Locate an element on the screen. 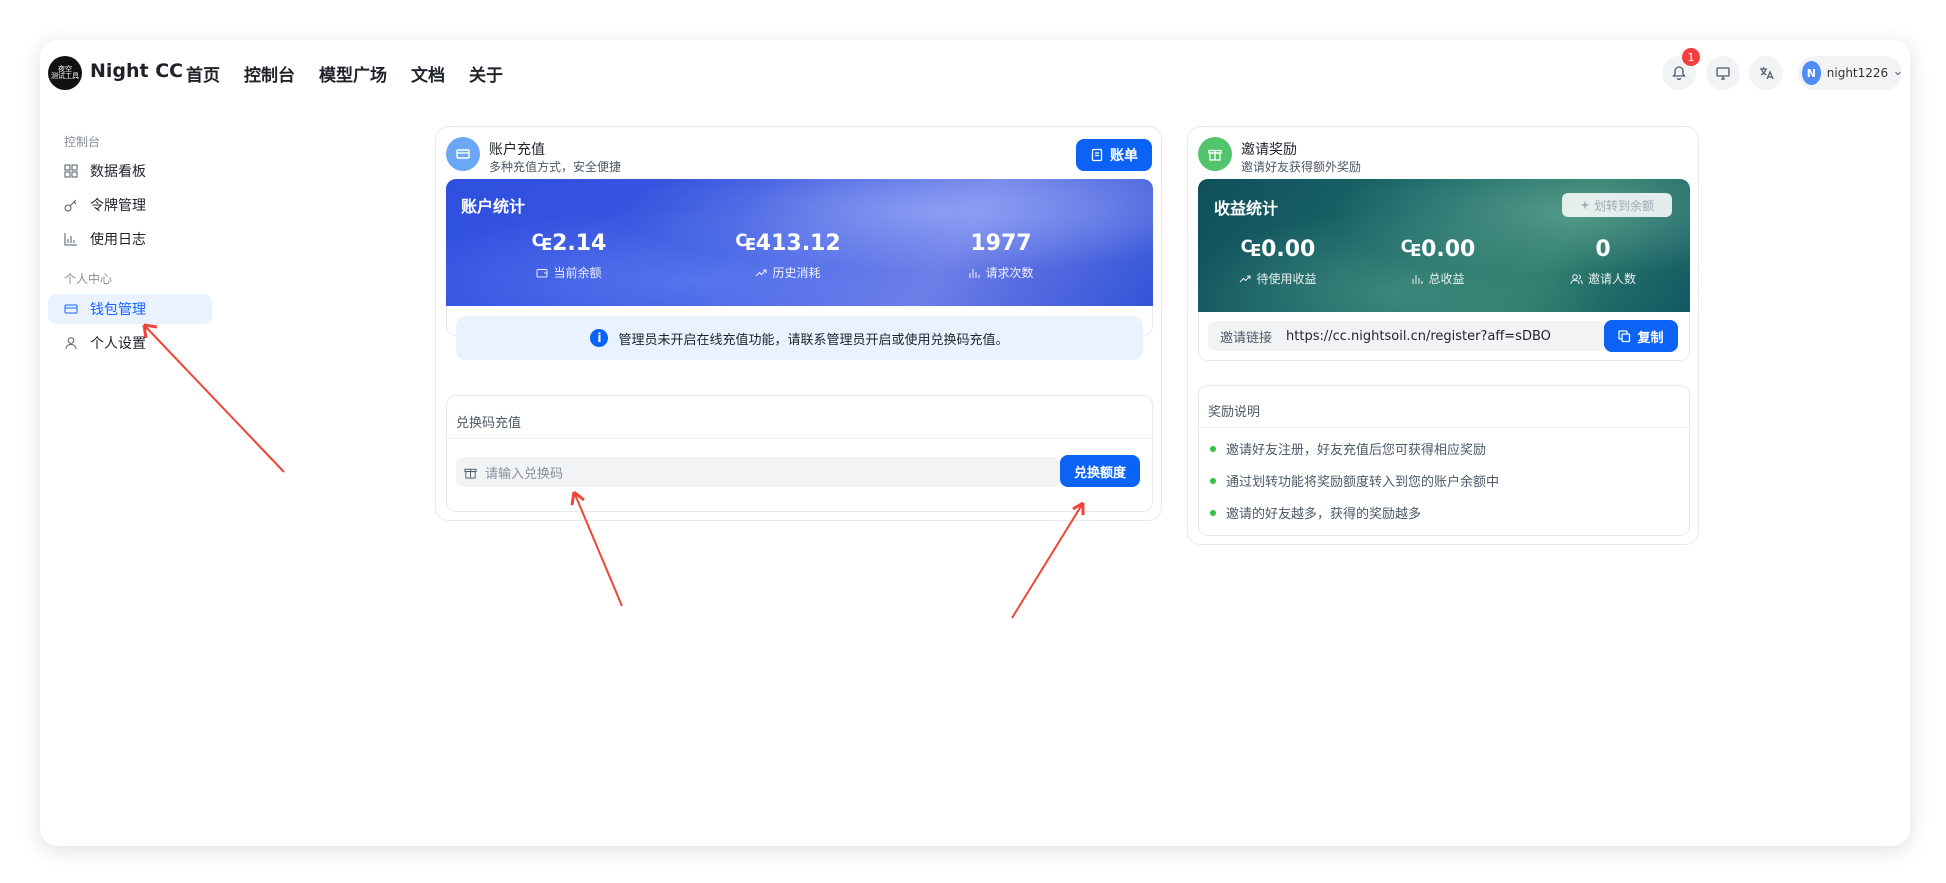 This screenshot has width=1946, height=883. transfer-to-balance-button: 划转到余额 is located at coordinates (1617, 205).